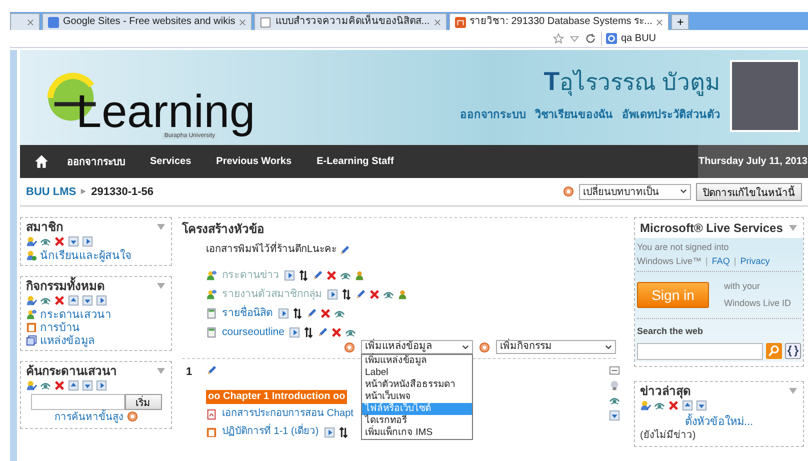  What do you see at coordinates (143, 402) in the screenshot?
I see `go-button: เริ่ม` at bounding box center [143, 402].